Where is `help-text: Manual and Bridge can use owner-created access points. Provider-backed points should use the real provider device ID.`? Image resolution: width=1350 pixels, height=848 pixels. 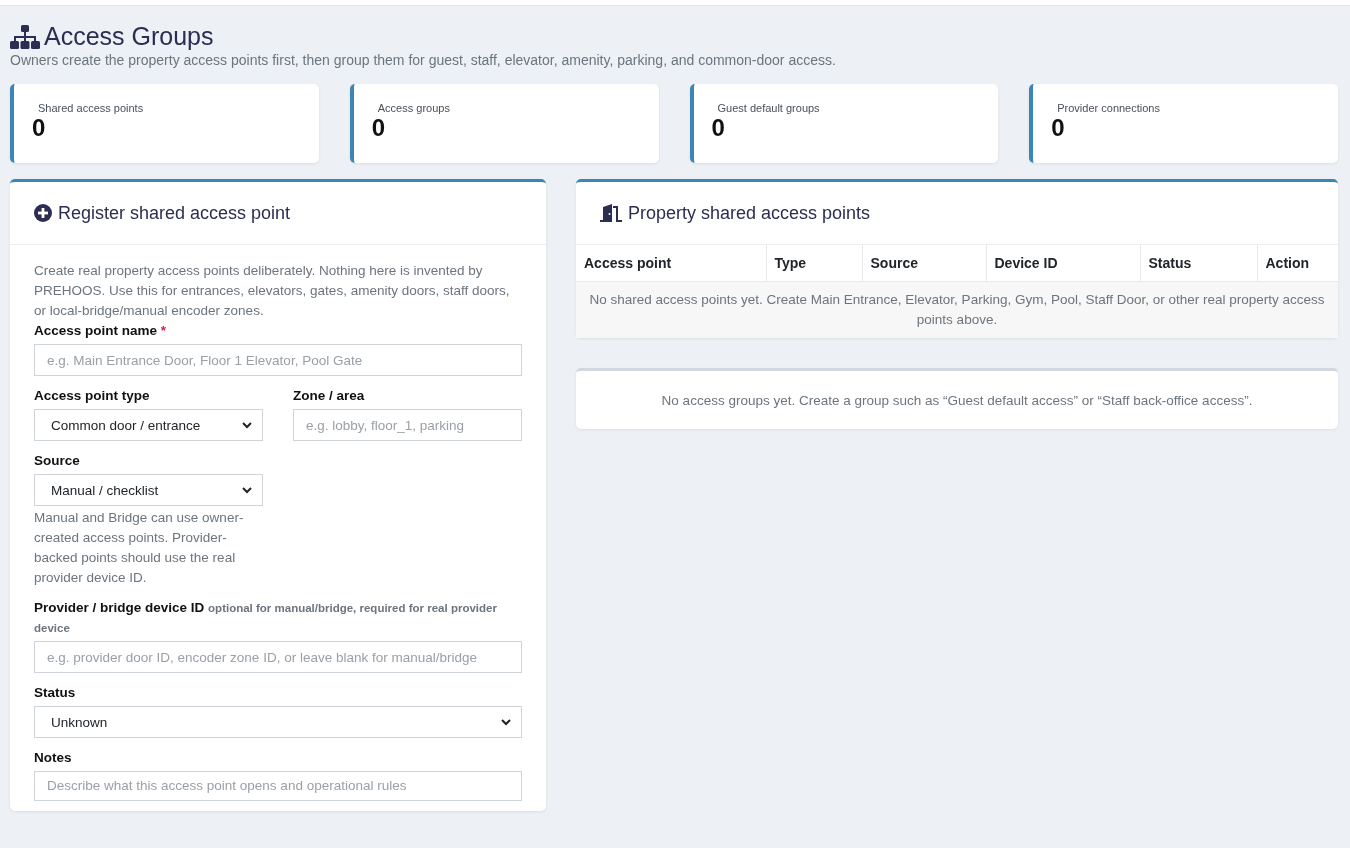
help-text: Manual and Bridge can use owner-created access points. Provider-backed points should use the real provider device ID. is located at coordinates (139, 548).